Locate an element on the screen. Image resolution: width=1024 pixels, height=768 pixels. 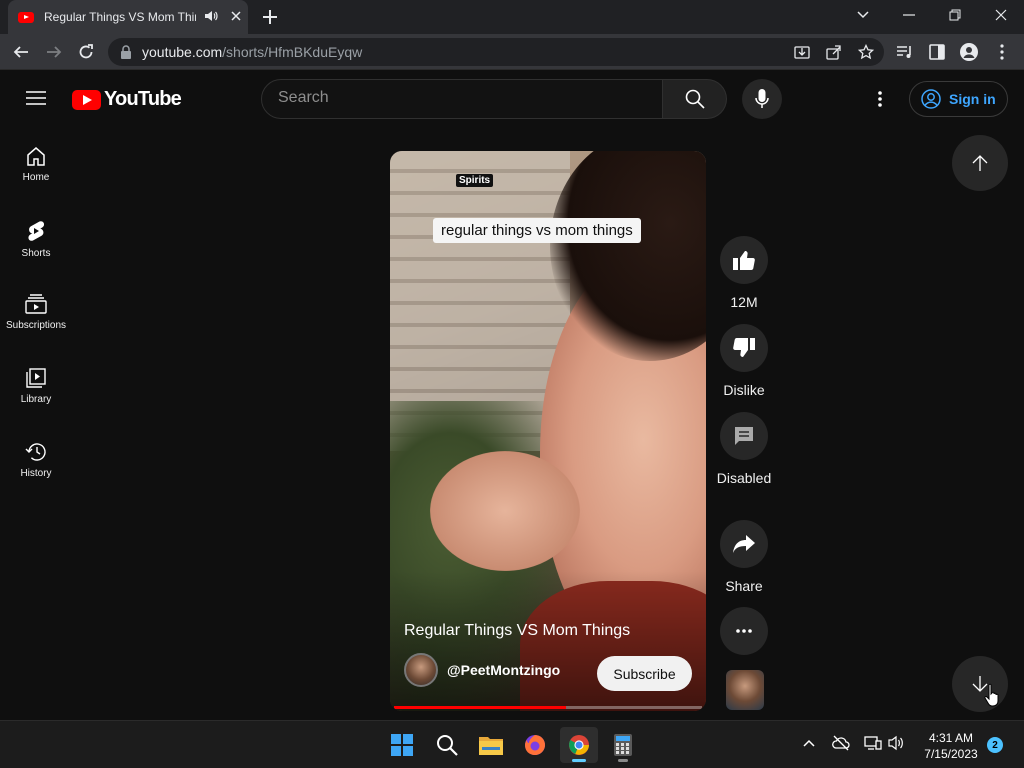
browser-tab: Regular Things VS Mom Things - YouTube is located at coordinates (128, 17).